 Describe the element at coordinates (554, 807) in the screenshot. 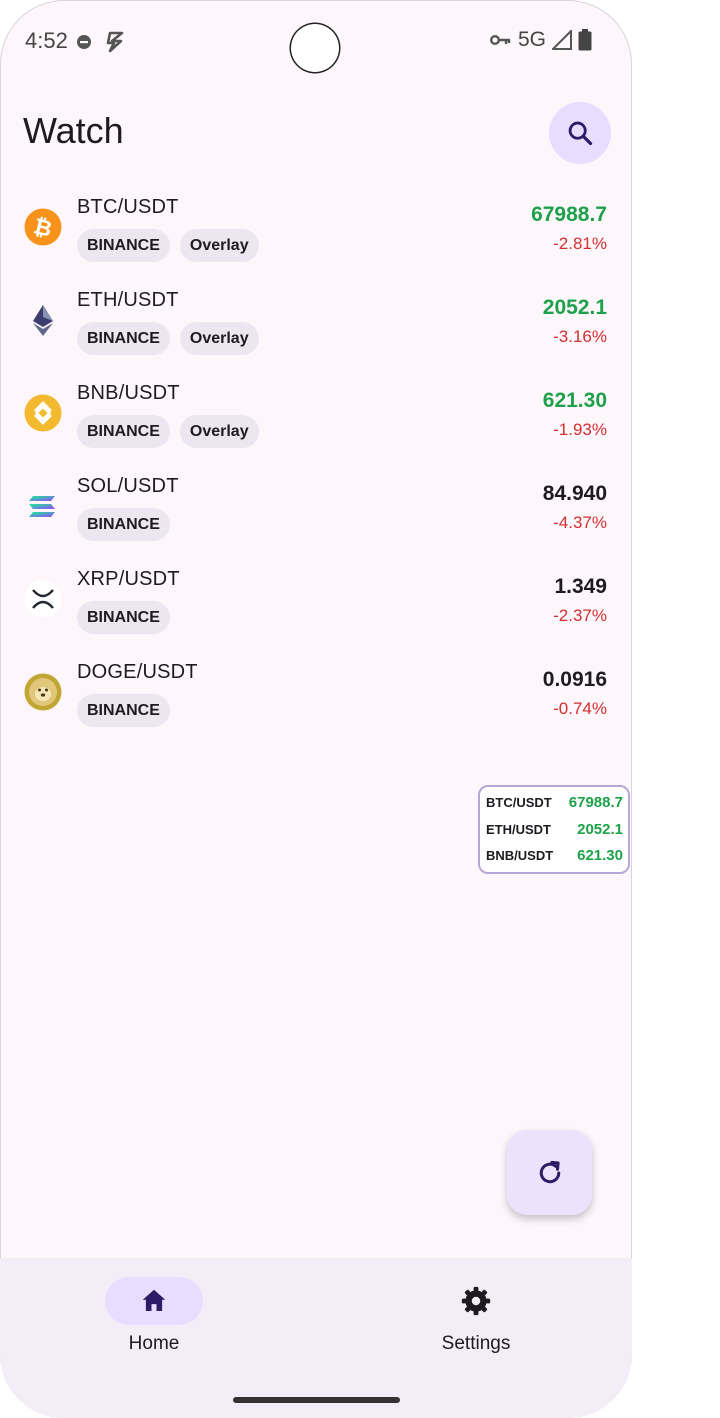

I see `overlay-row: BTC/USDT 67988.7` at that location.